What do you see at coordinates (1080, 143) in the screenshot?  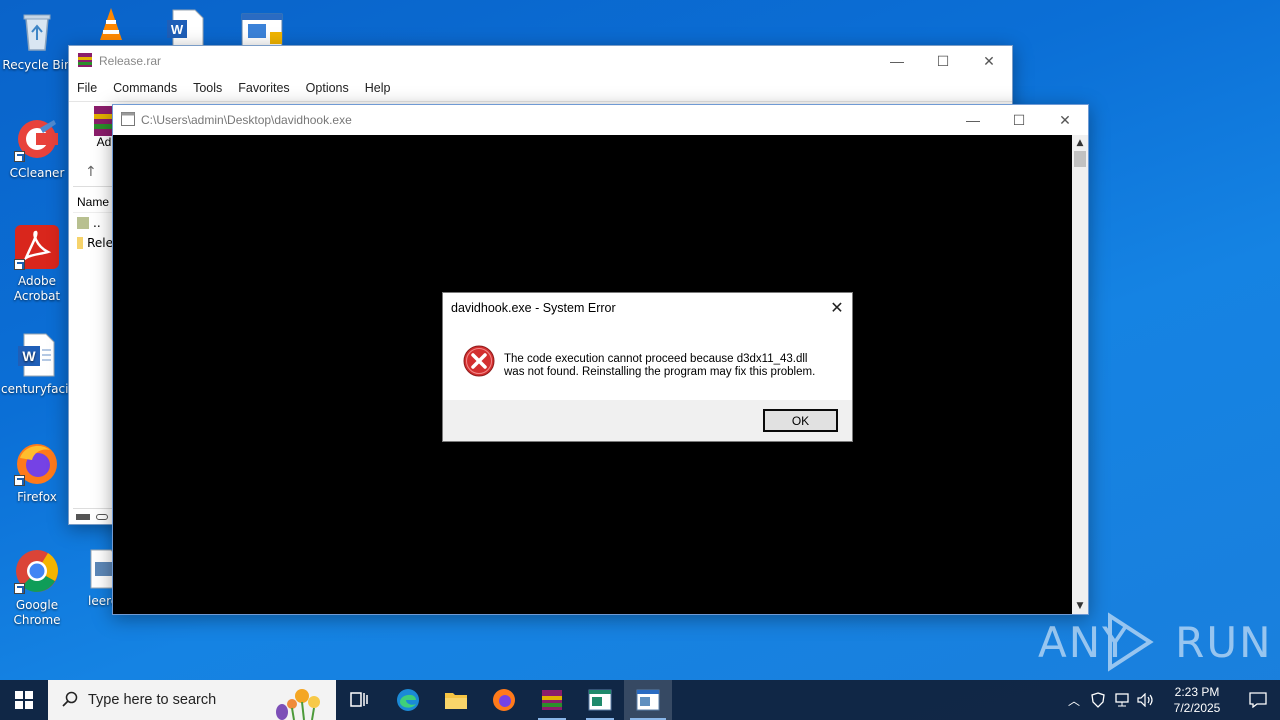 I see `scroll-up-arrow-icon: ▲` at bounding box center [1080, 143].